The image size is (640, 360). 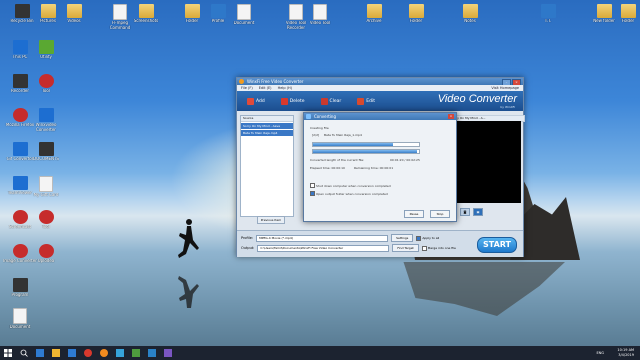 I want to click on file-explorer-icon, so click(x=56, y=353).